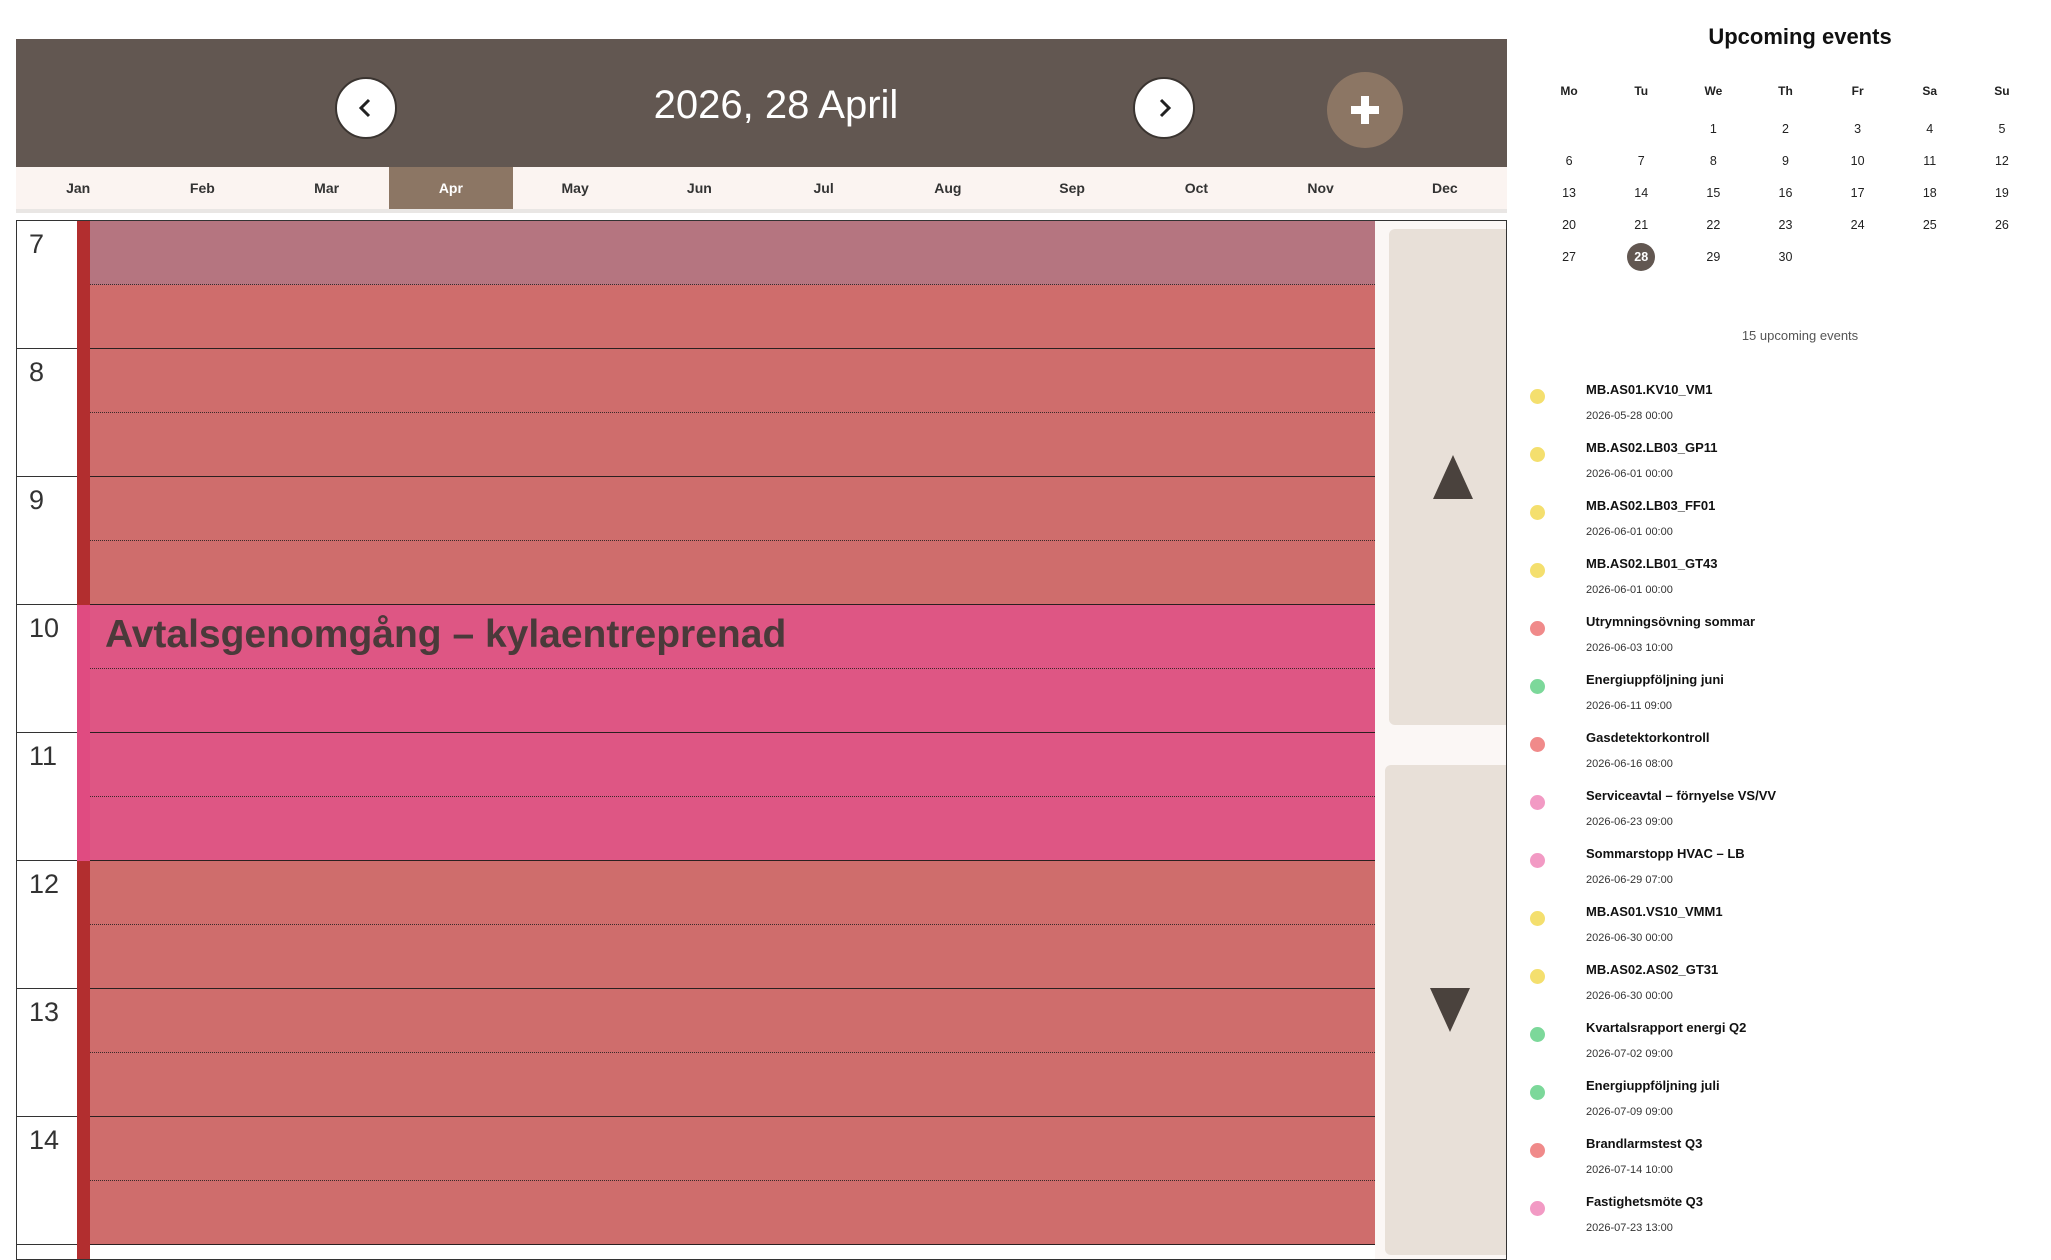 The height and width of the screenshot is (1260, 2051). I want to click on month-tab-may: May, so click(575, 188).